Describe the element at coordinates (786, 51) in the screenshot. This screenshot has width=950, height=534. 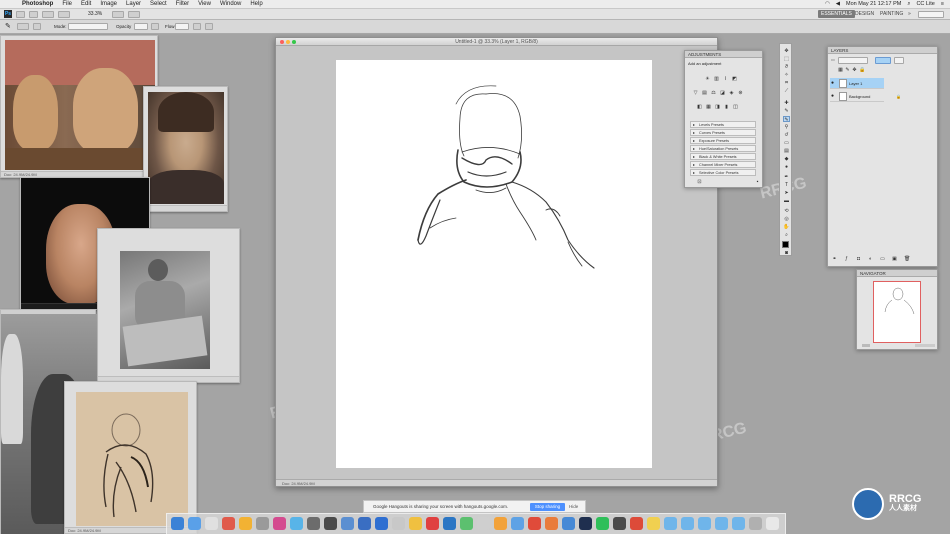
I see `move-tool-icon: ✥` at that location.